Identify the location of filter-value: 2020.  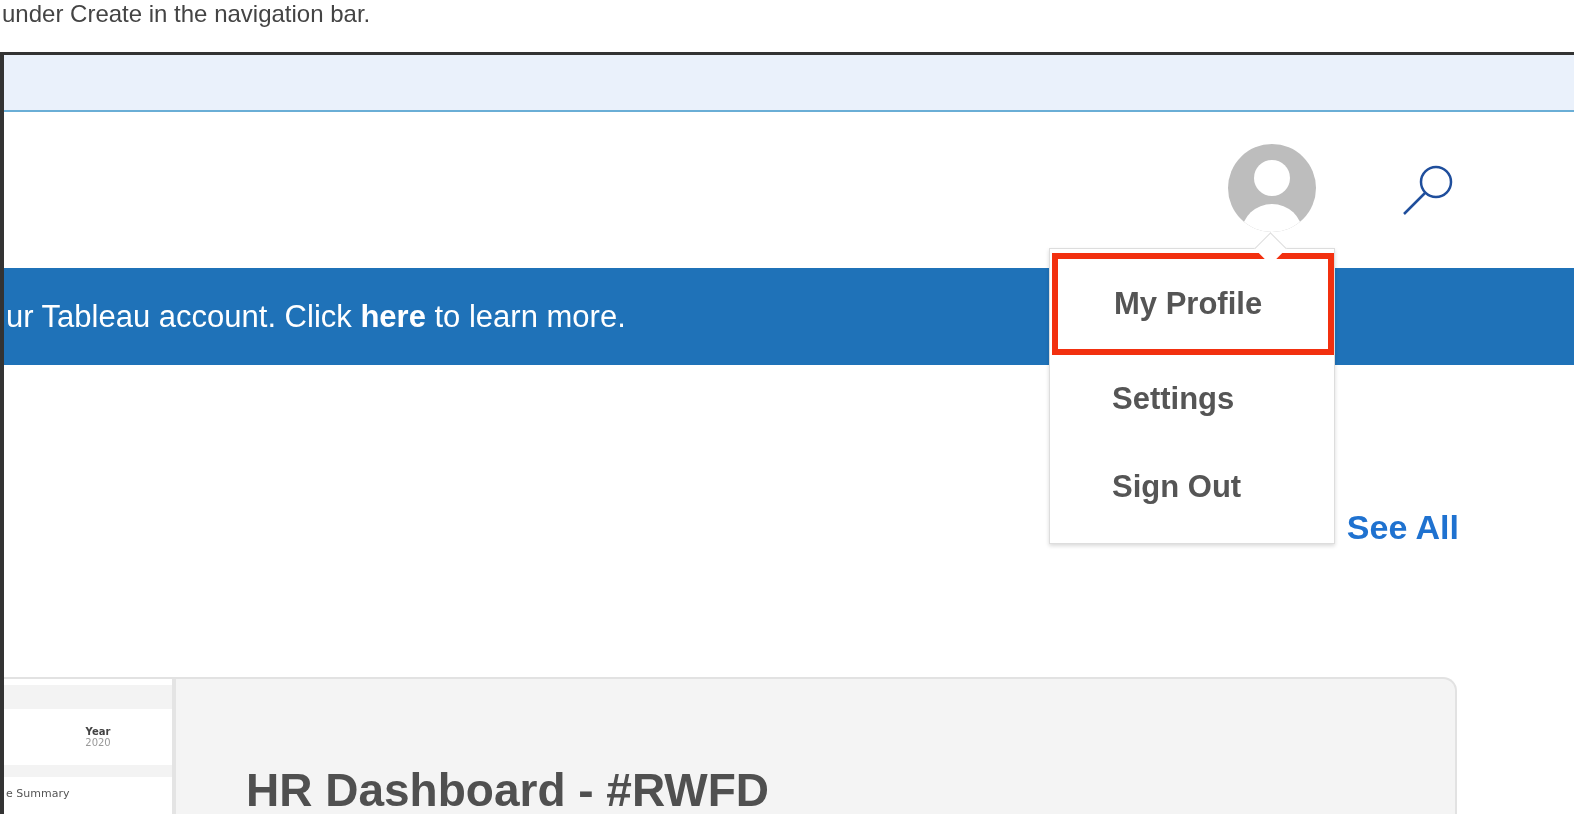
(98, 742).